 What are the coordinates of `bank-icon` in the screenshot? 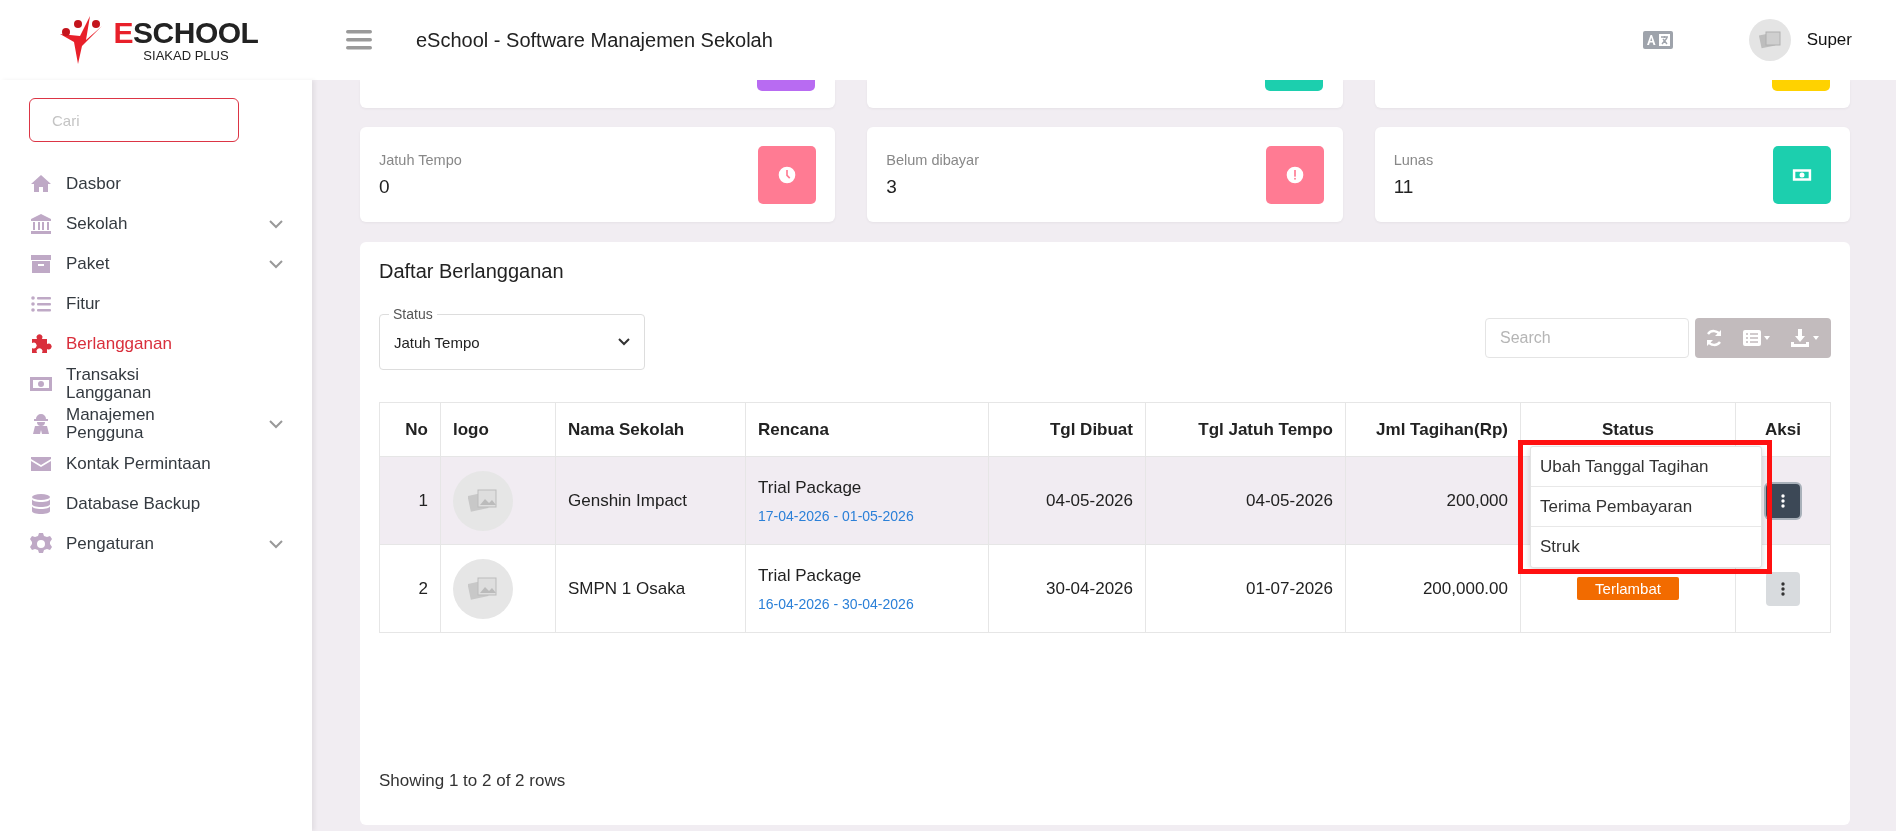 It's located at (41, 224).